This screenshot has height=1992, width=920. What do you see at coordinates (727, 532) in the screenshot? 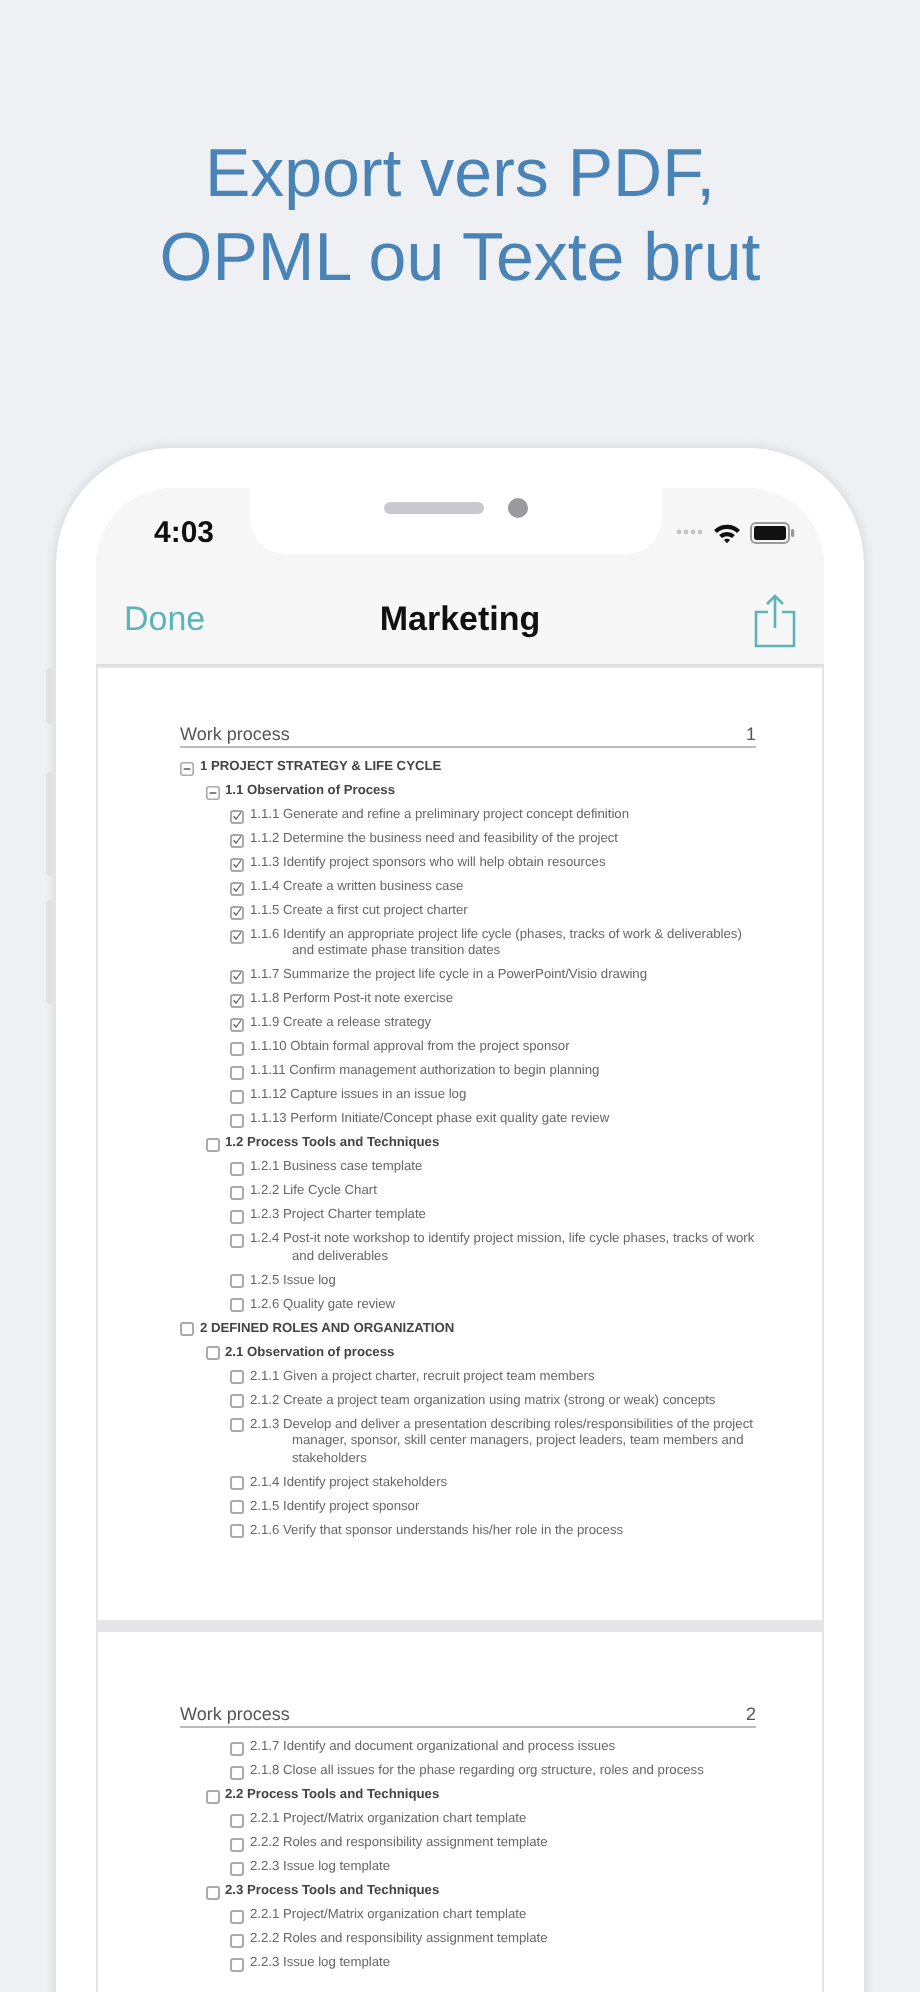
I see `wifi-icon` at bounding box center [727, 532].